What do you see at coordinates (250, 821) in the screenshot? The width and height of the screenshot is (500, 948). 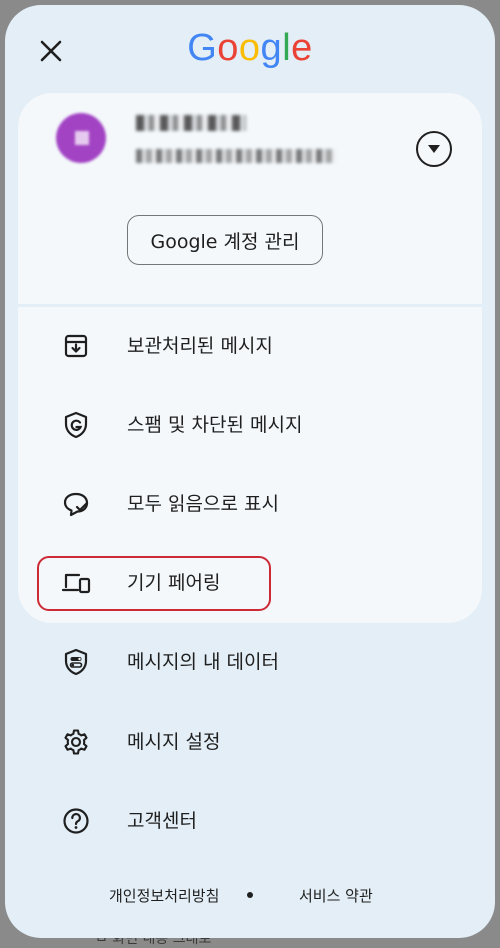 I see `menu-item-help-center: 고객센터` at bounding box center [250, 821].